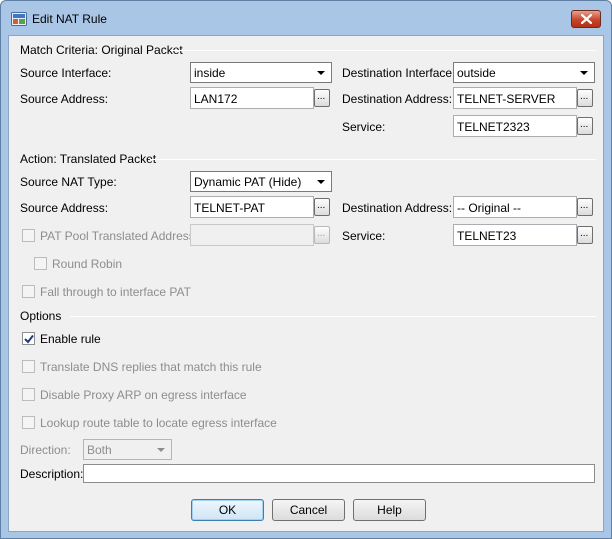  What do you see at coordinates (52, 474) in the screenshot?
I see `description-label: Description:` at bounding box center [52, 474].